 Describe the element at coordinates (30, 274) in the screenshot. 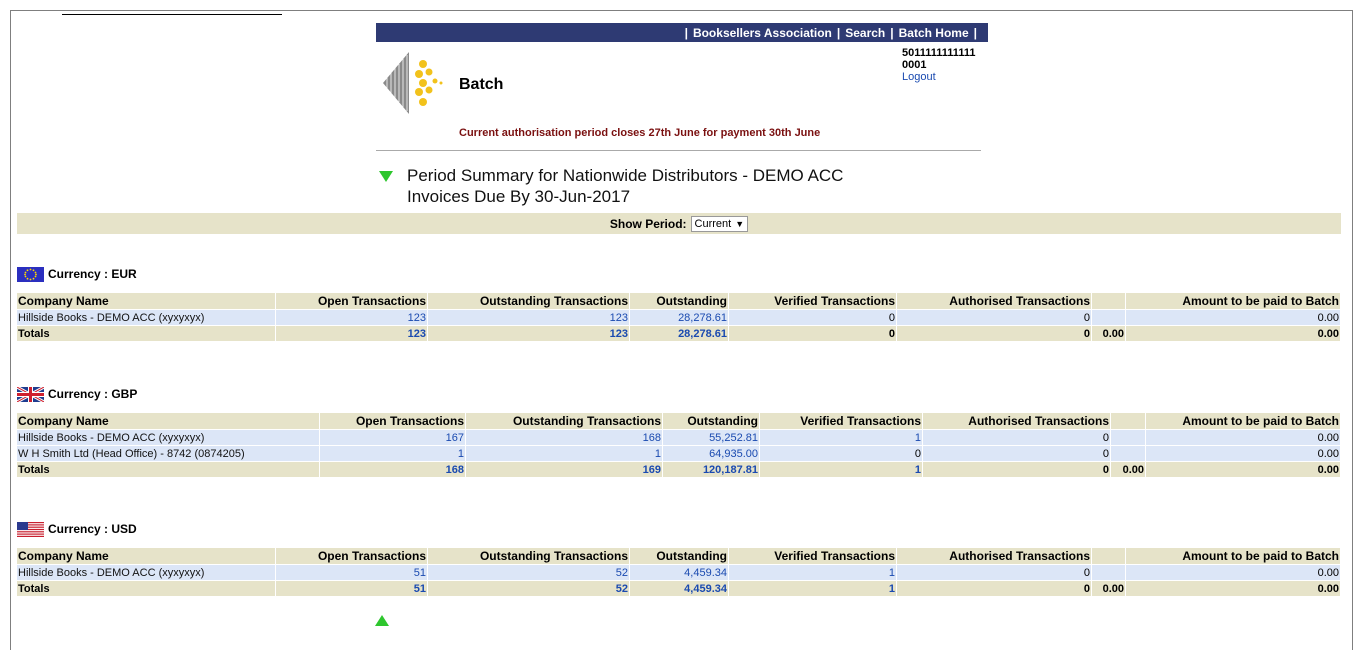

I see `eu-flag-icon` at that location.